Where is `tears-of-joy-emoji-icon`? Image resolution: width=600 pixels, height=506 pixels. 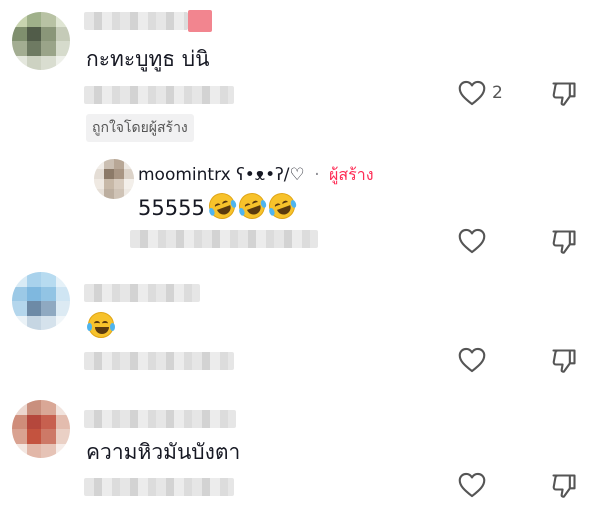
tears-of-joy-emoji-icon is located at coordinates (101, 325).